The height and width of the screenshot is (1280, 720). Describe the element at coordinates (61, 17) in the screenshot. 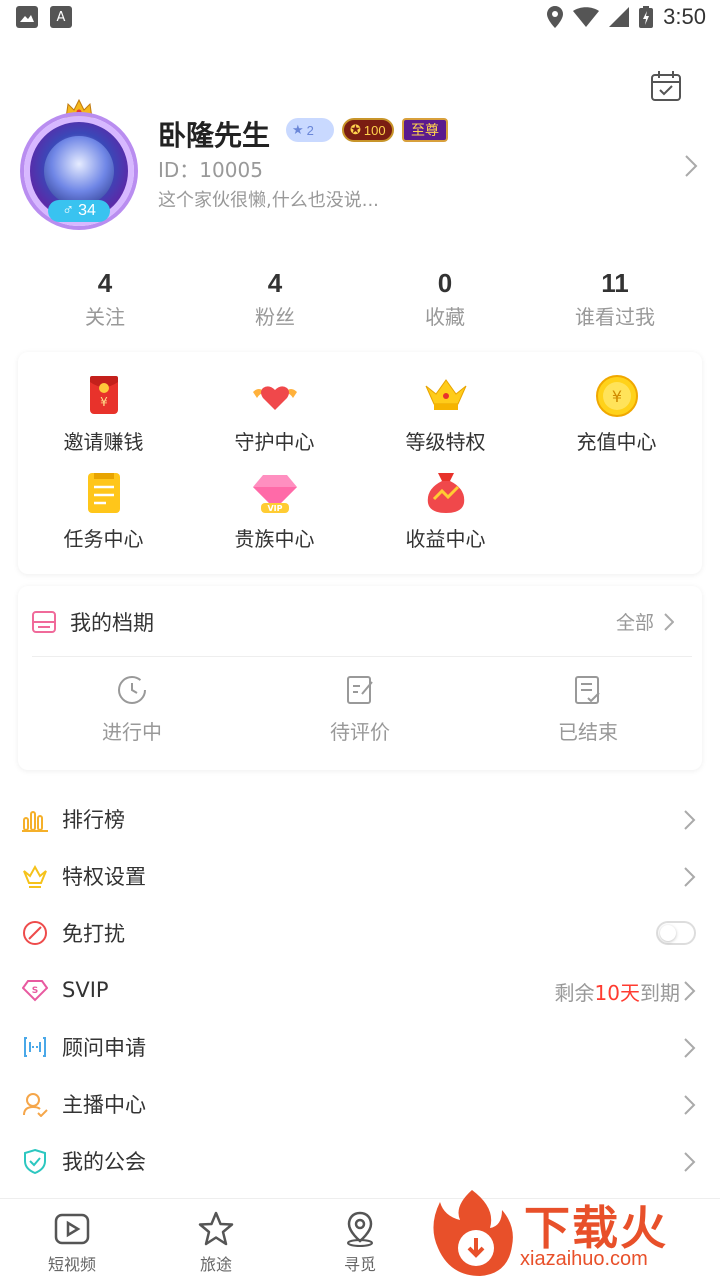

I see `text-notification-icon: A` at that location.